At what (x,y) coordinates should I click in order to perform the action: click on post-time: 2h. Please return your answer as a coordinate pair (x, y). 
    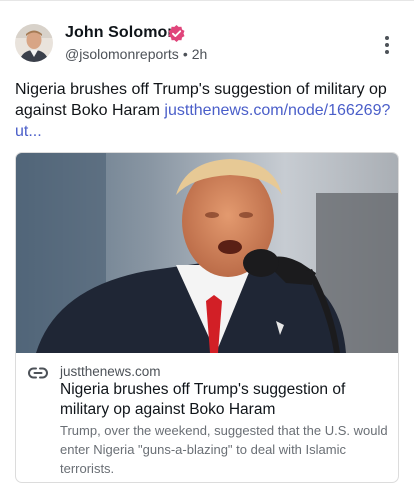
    Looking at the image, I should click on (200, 54).